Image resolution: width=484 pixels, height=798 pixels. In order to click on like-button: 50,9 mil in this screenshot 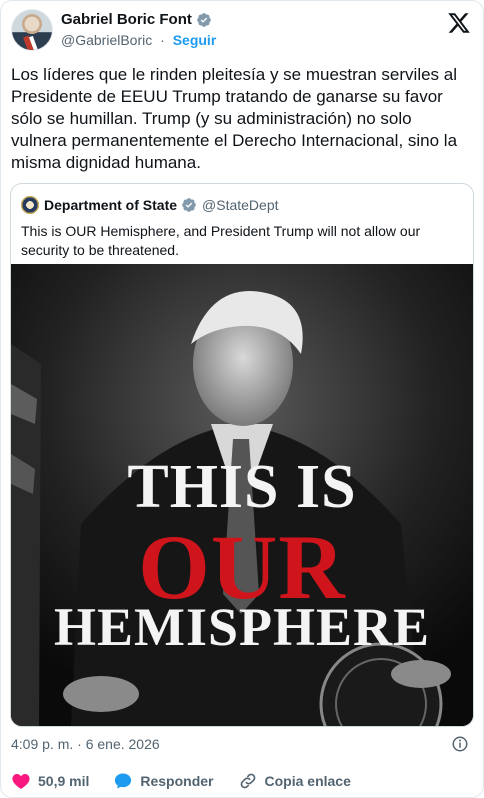, I will do `click(50, 781)`.